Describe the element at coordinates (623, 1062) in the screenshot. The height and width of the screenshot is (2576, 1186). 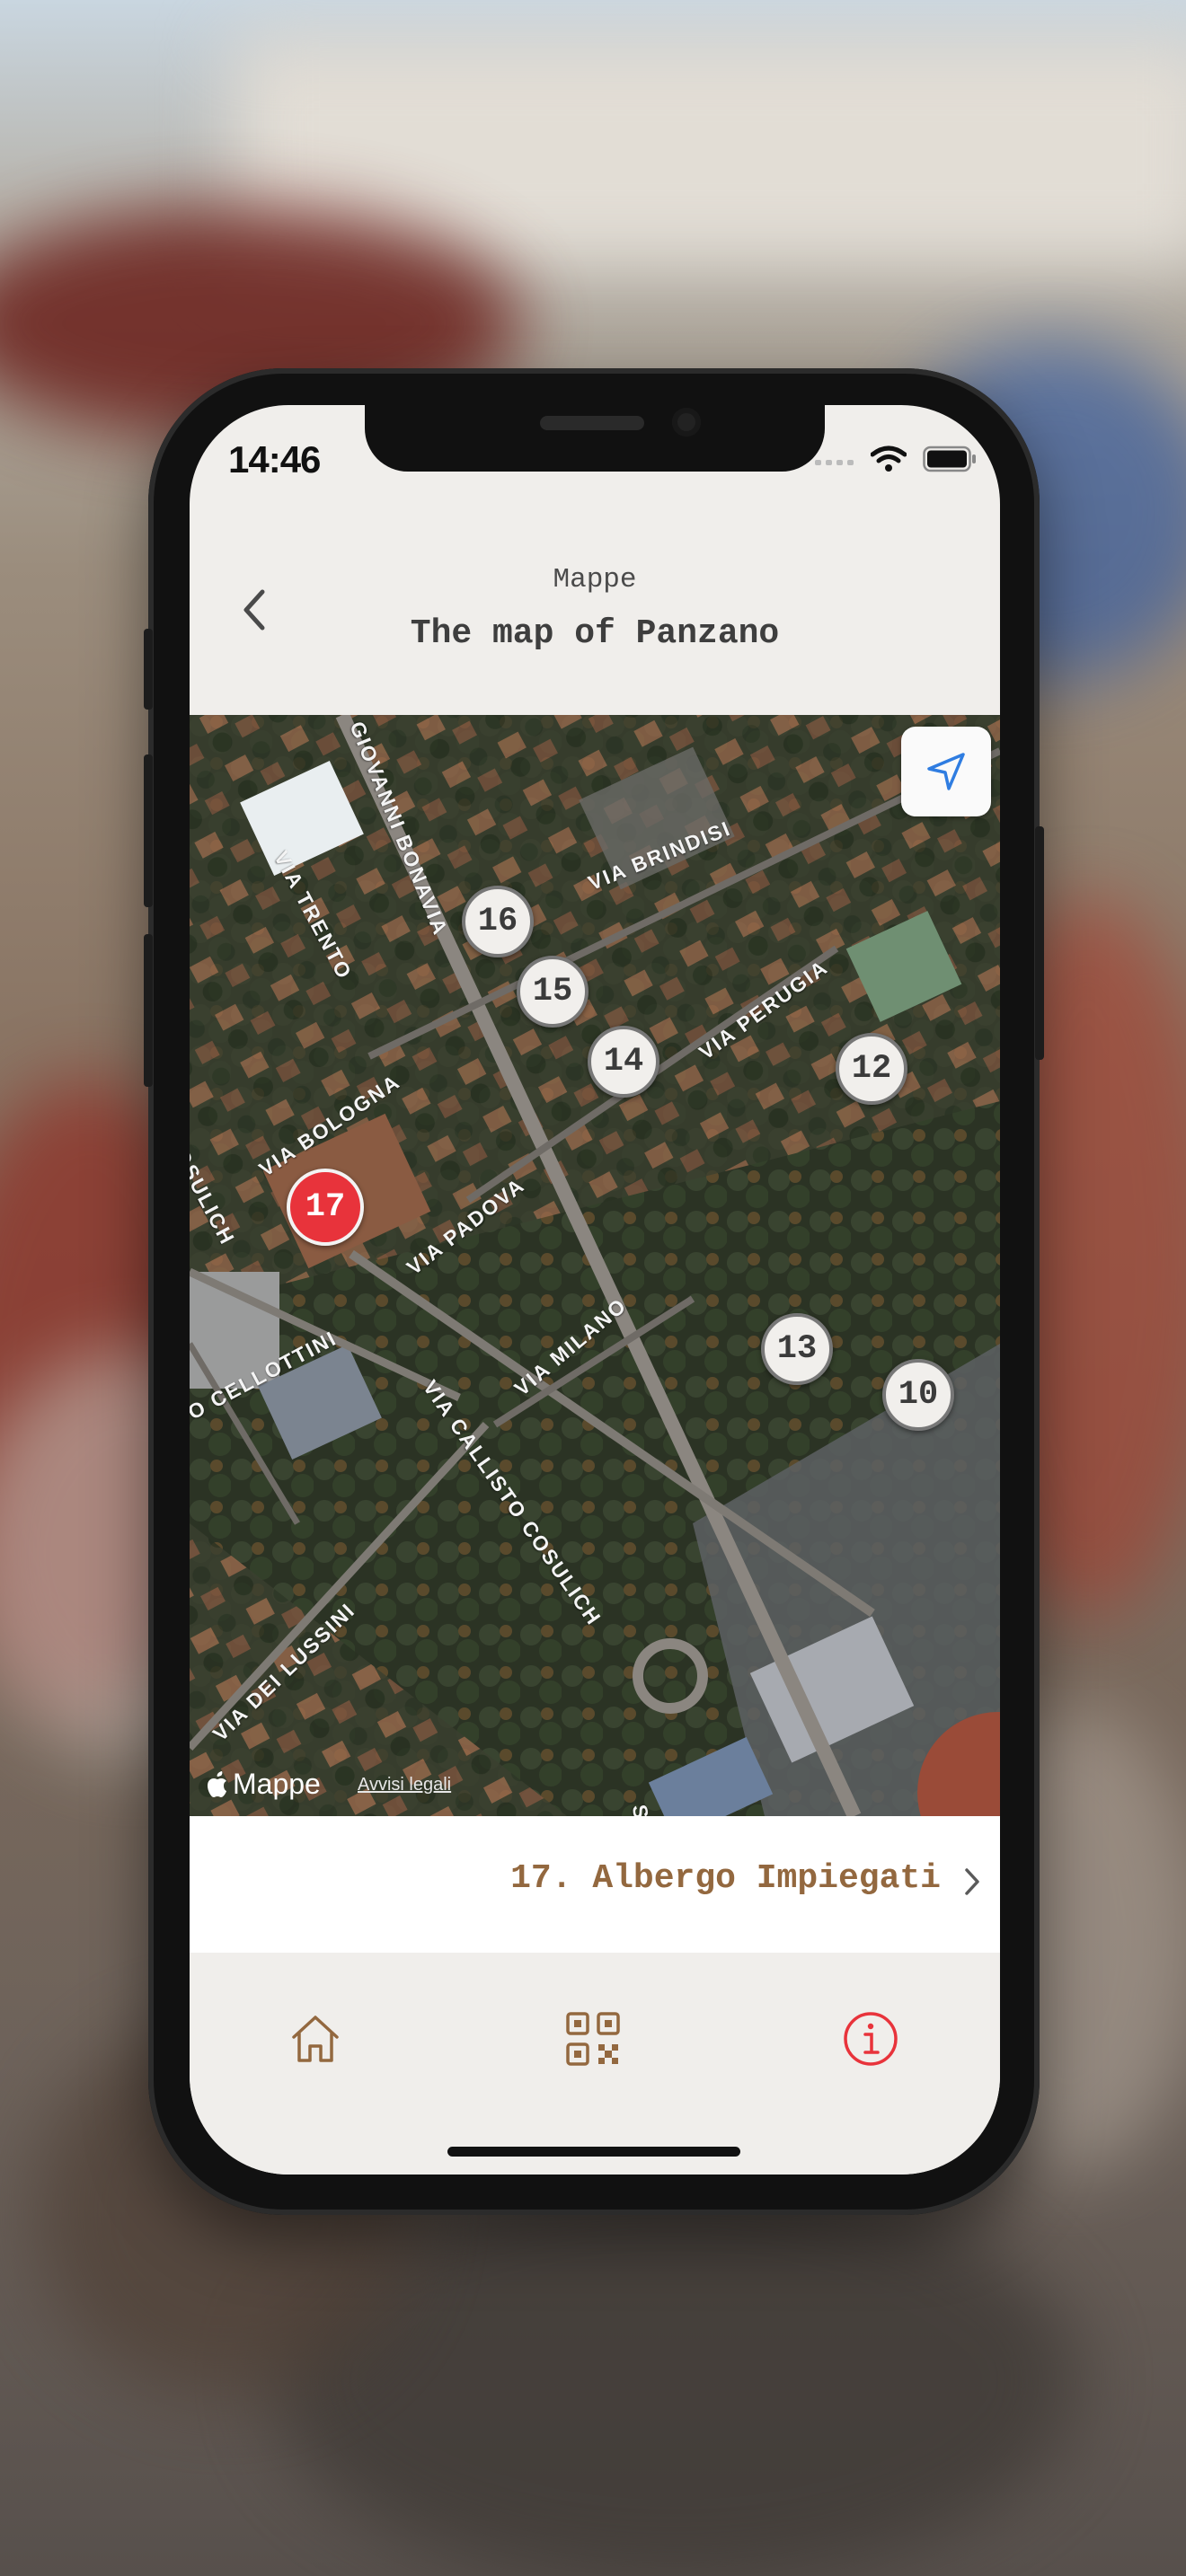
I see `map-pin-14: 14` at that location.